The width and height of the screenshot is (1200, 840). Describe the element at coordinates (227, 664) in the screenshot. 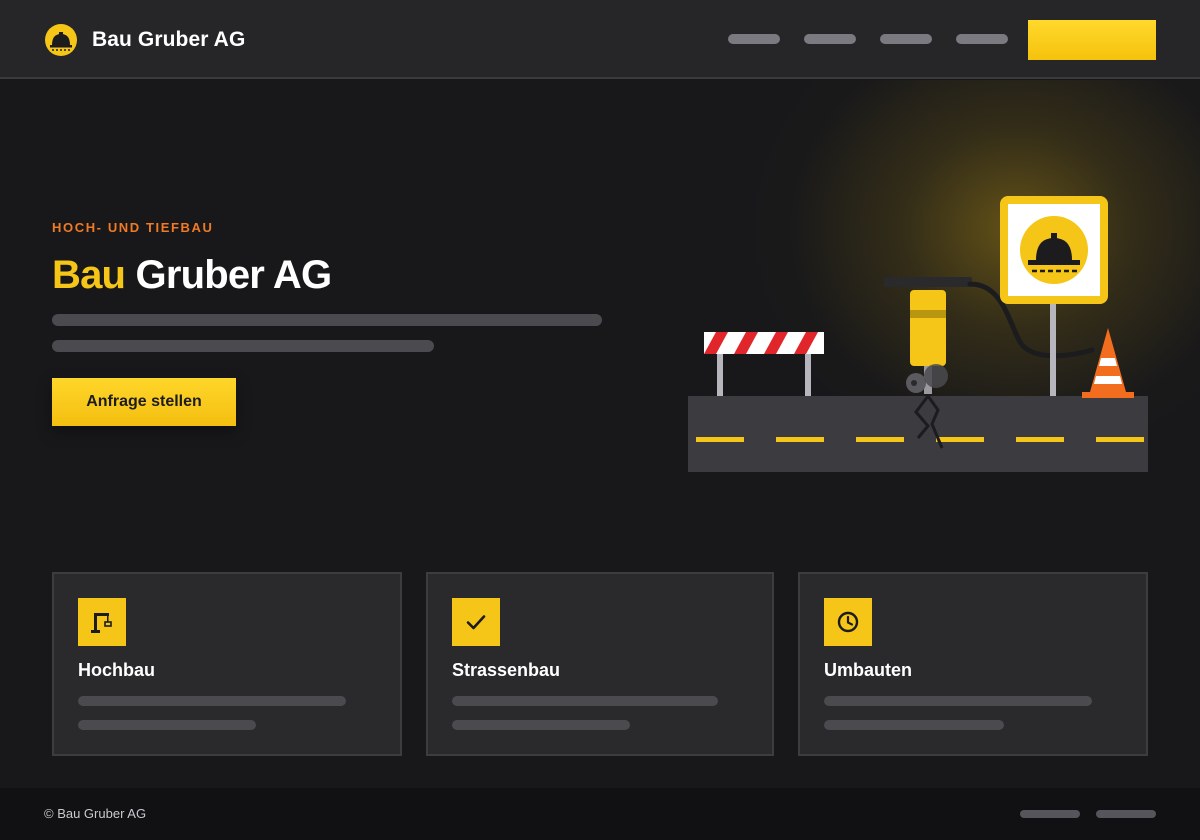

I see `service-card-hochbau: Hochbau` at that location.